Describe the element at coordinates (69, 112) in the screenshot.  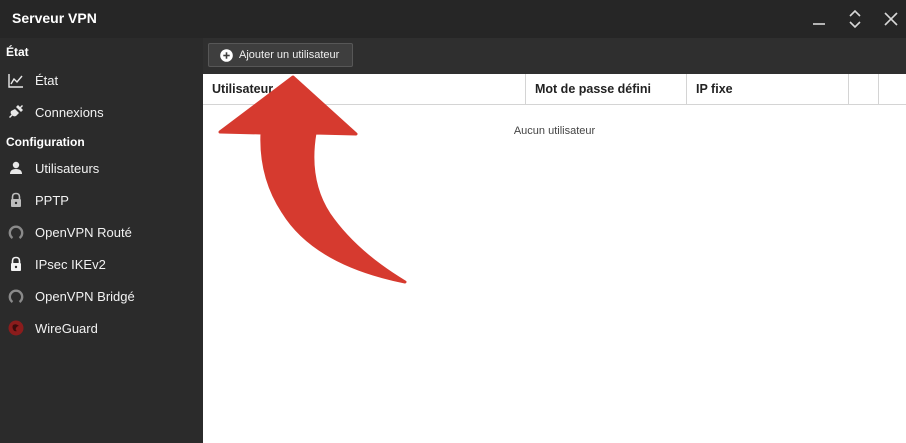
I see `sidebar-item-label: Connexions` at that location.